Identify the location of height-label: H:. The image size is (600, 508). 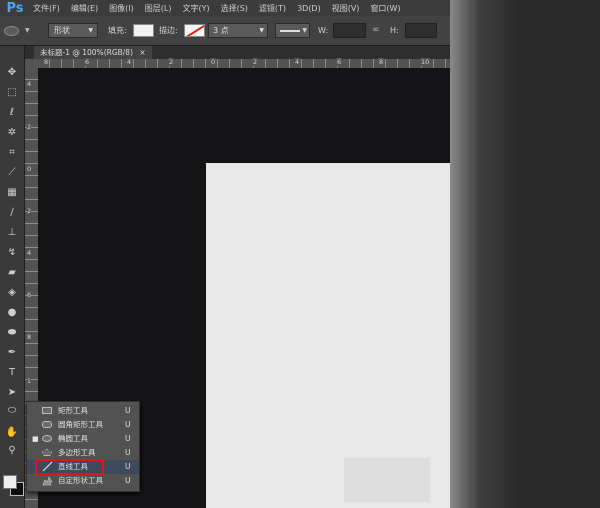
(394, 30).